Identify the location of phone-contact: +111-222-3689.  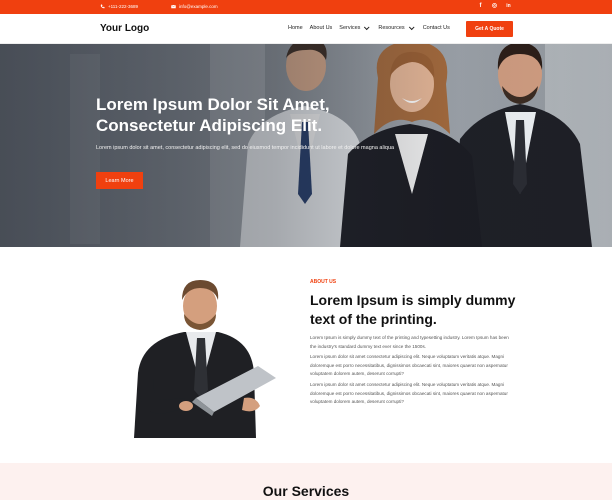
(119, 6).